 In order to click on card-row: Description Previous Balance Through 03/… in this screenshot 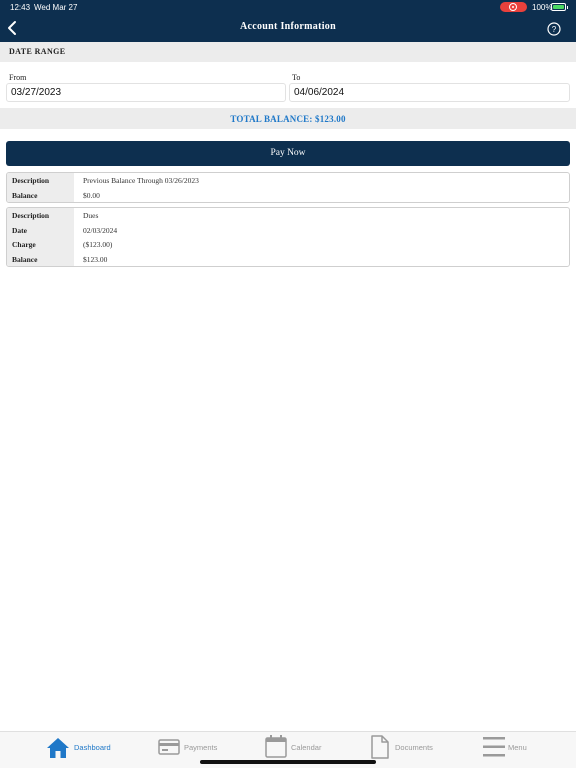, I will do `click(288, 180)`.